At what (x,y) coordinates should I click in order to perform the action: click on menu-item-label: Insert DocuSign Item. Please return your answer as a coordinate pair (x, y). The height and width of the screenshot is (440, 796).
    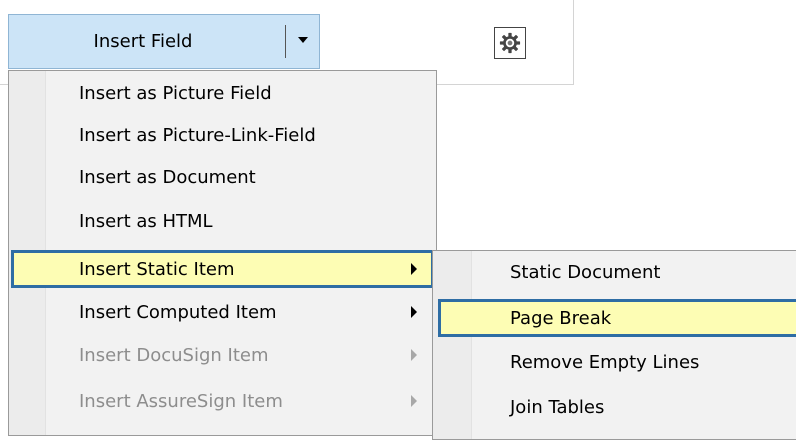
    Looking at the image, I should click on (174, 355).